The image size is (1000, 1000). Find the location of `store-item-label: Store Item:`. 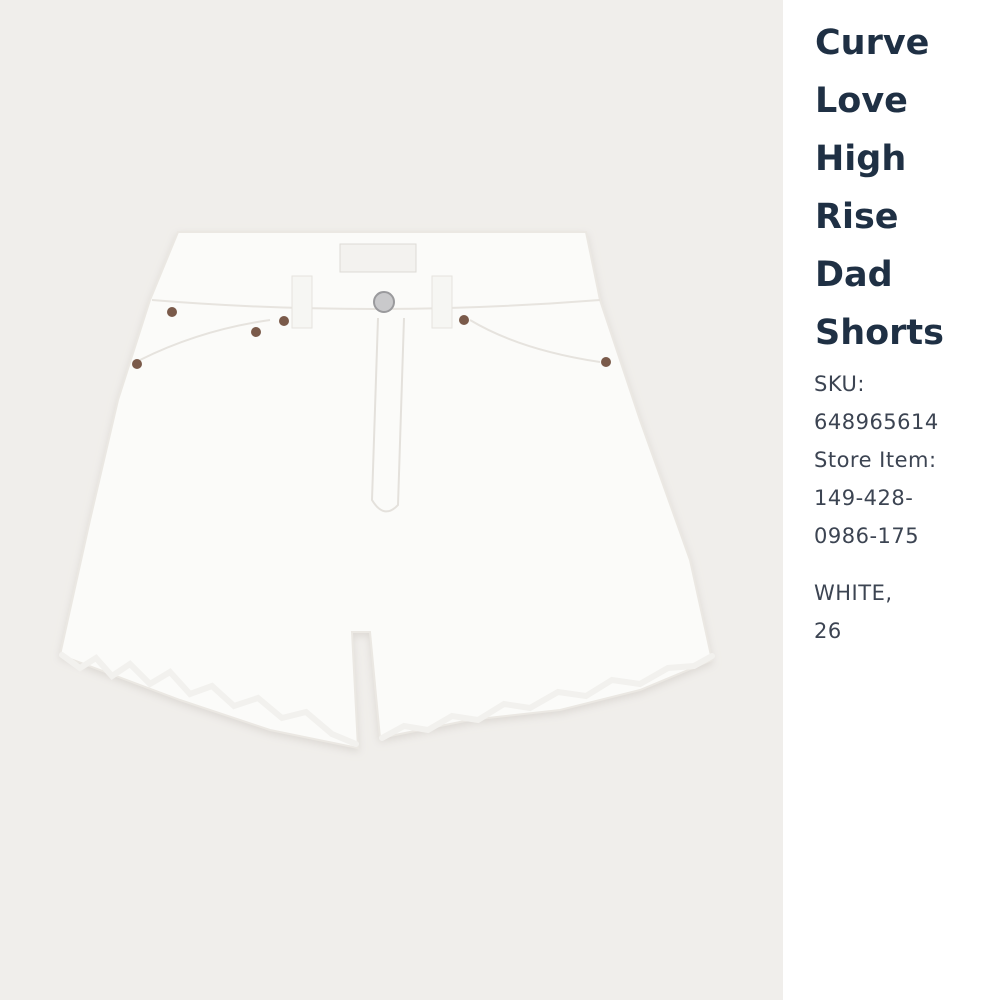

store-item-label: Store Item: is located at coordinates (875, 460).